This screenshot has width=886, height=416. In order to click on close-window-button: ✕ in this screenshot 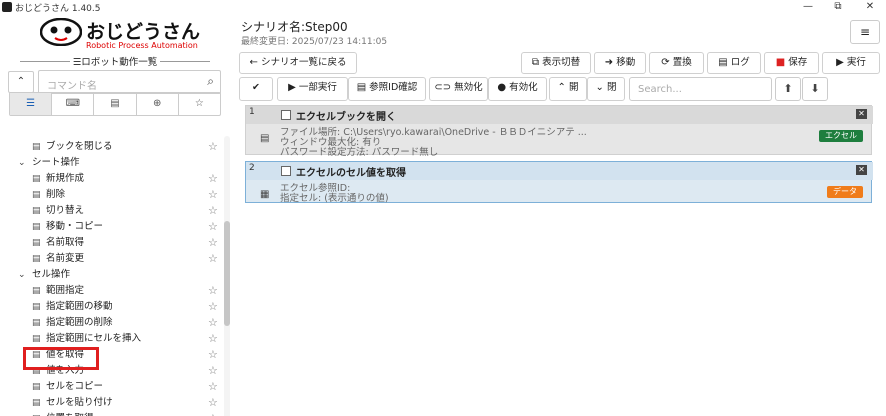, I will do `click(870, 7)`.